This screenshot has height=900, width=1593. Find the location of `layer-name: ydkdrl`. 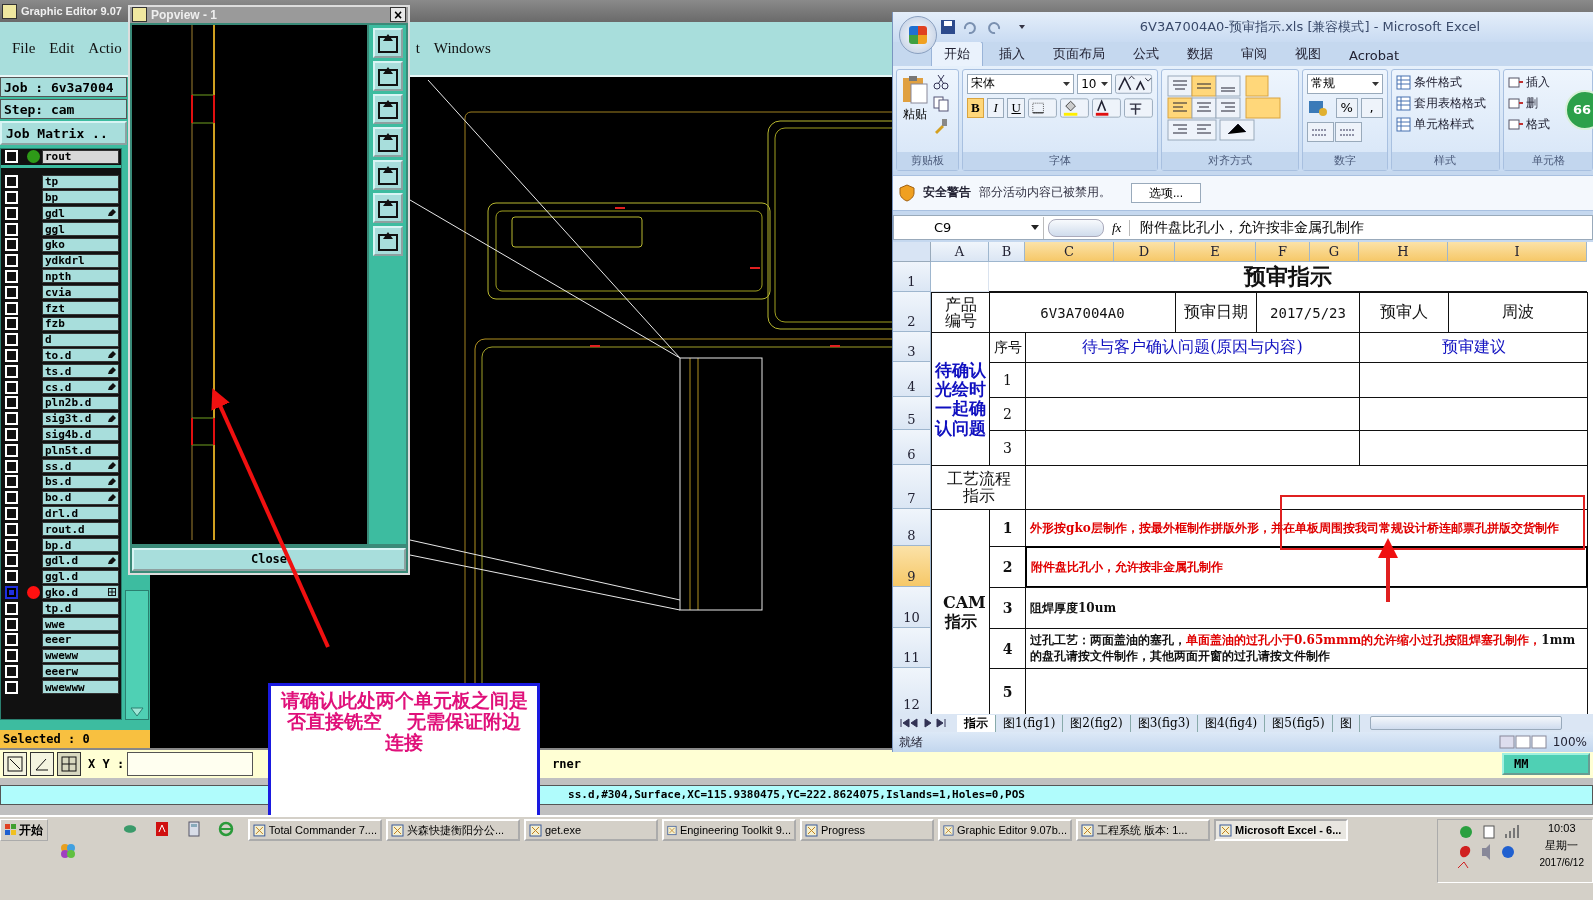

layer-name: ydkdrl is located at coordinates (80, 260).